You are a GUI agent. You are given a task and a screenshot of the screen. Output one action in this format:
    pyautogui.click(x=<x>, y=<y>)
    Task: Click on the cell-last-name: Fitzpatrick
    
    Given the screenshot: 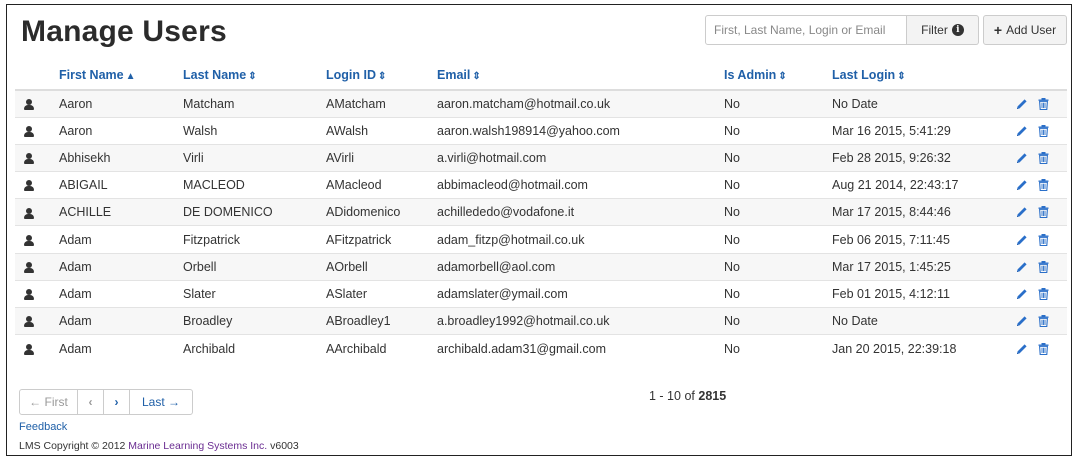 What is the action you would take?
    pyautogui.click(x=254, y=239)
    